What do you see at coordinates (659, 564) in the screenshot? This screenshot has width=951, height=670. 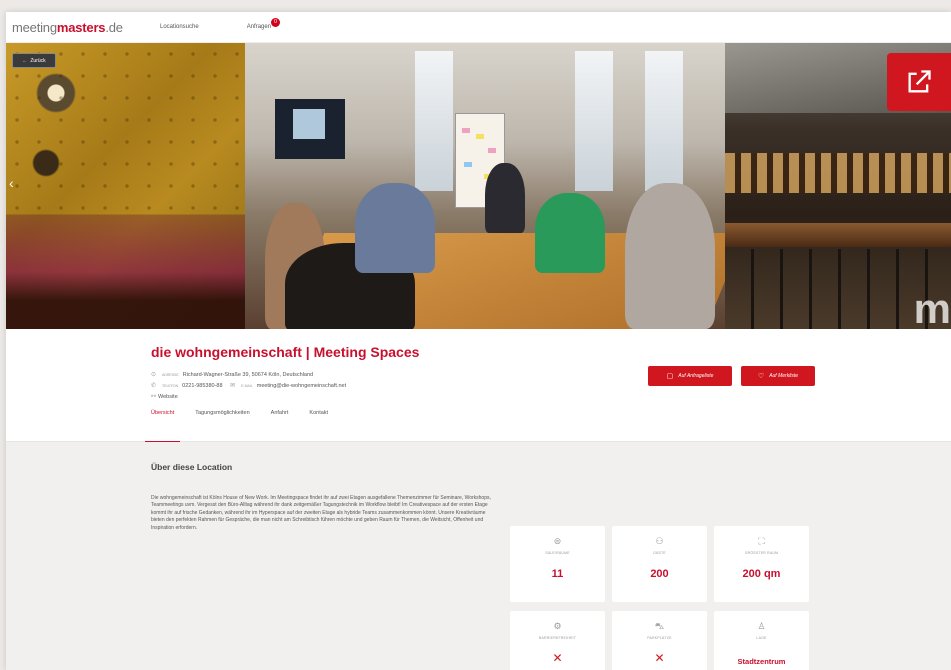 I see `fact-card-guests: ⚇ Gäste 200` at bounding box center [659, 564].